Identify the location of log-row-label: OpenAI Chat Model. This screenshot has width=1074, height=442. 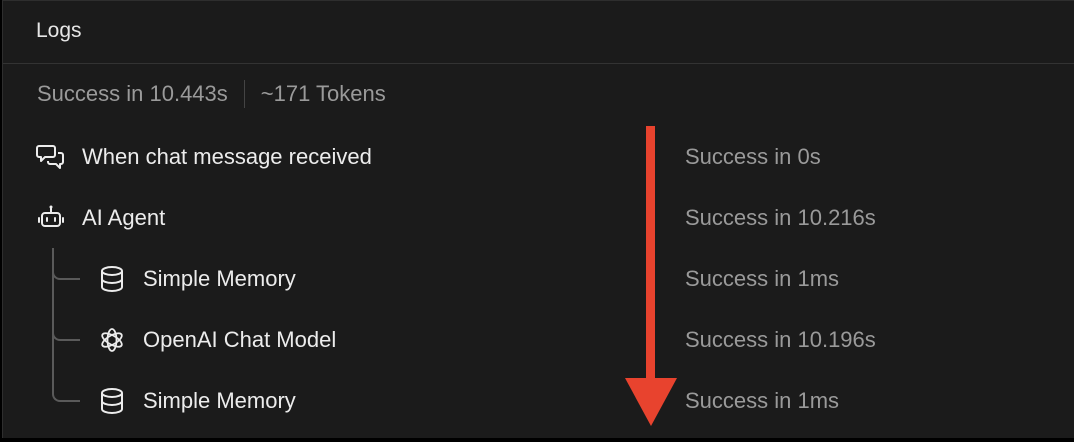
(240, 339).